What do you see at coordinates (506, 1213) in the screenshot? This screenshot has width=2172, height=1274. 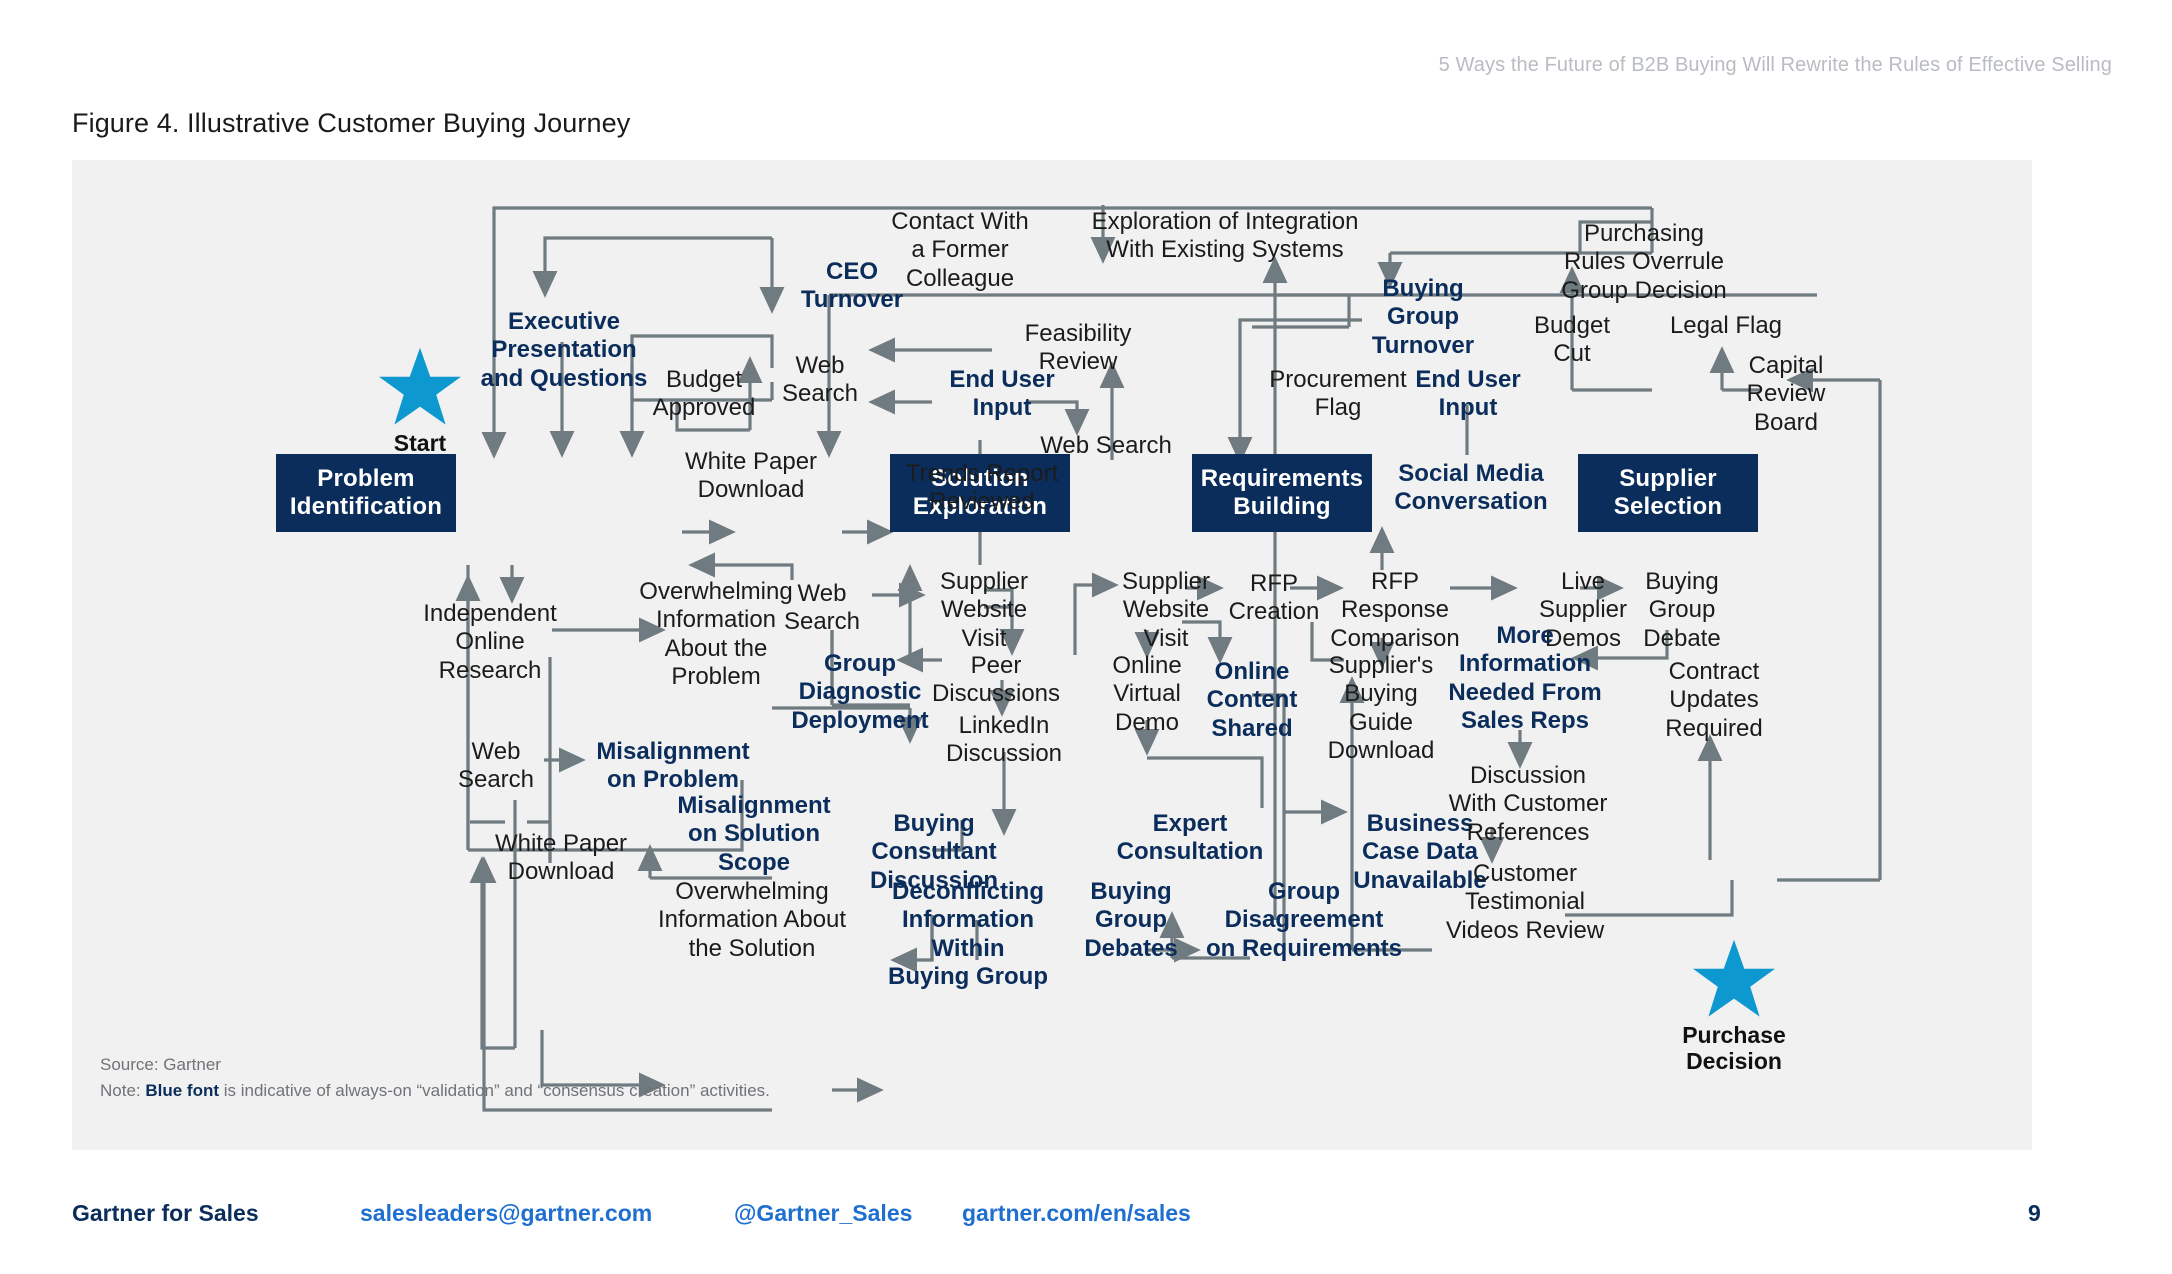 I see `footer-email-link: salesleaders@gartner.com` at bounding box center [506, 1213].